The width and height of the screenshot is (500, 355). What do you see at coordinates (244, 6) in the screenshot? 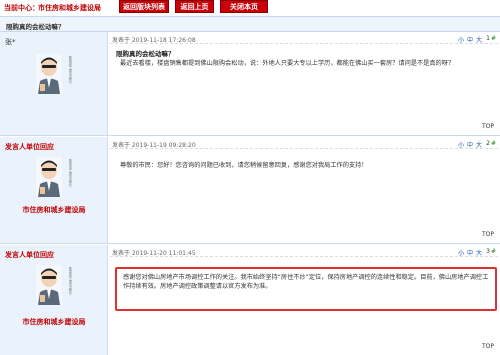
I see `close-page-button: 关闭本页` at bounding box center [244, 6].